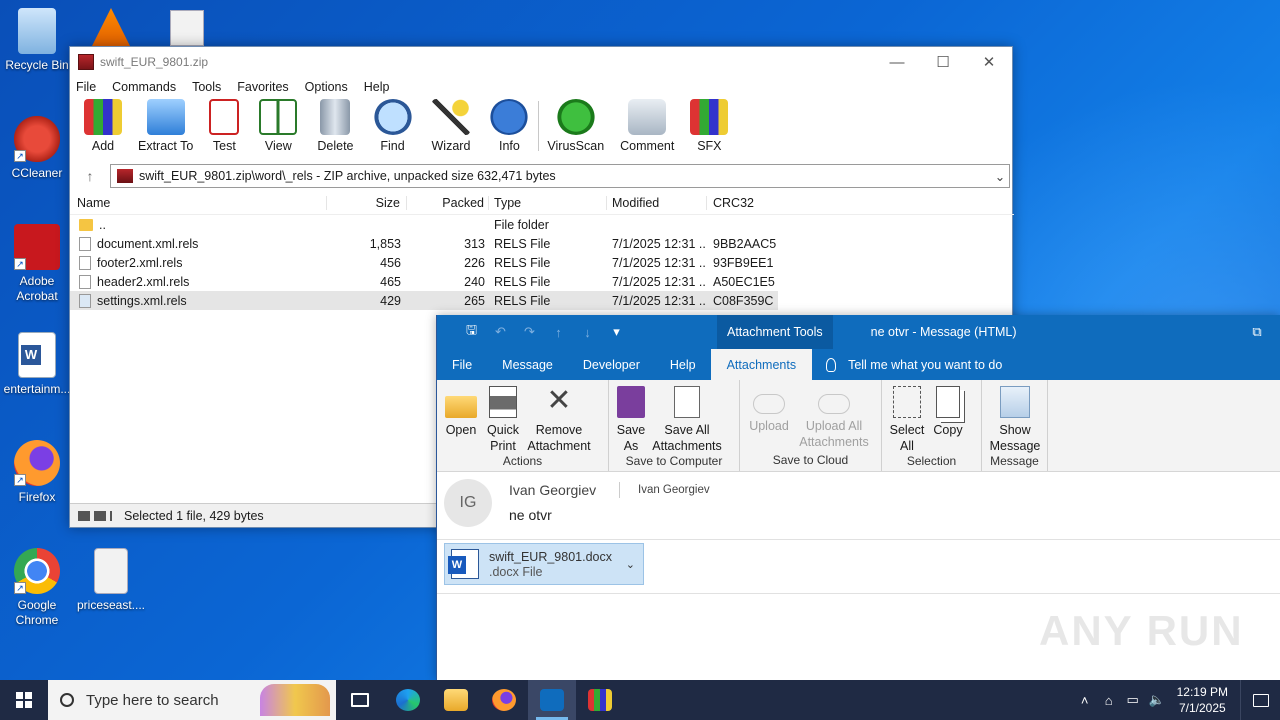 The width and height of the screenshot is (1280, 720). Describe the element at coordinates (210, 87) in the screenshot. I see `menu-tools: Tools` at that location.